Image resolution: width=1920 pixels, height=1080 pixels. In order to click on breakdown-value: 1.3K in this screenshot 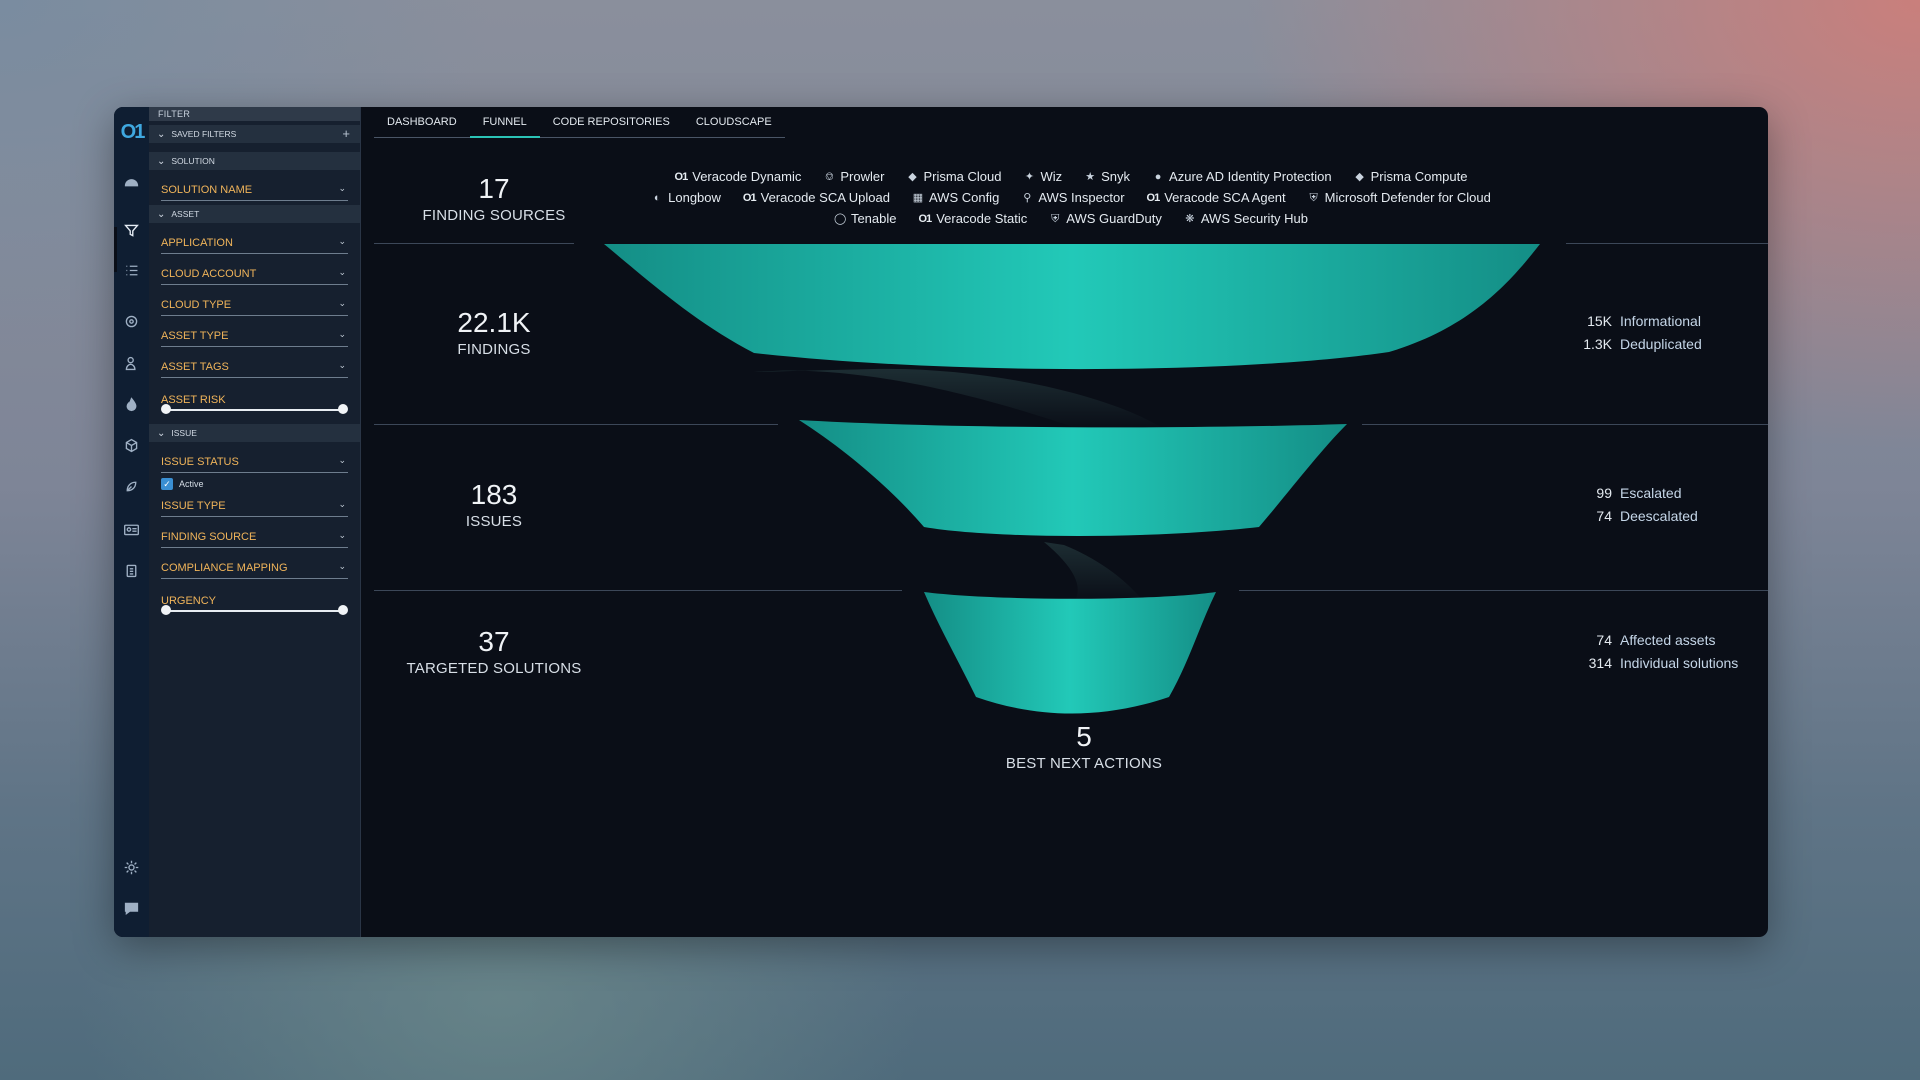, I will do `click(1597, 343)`.